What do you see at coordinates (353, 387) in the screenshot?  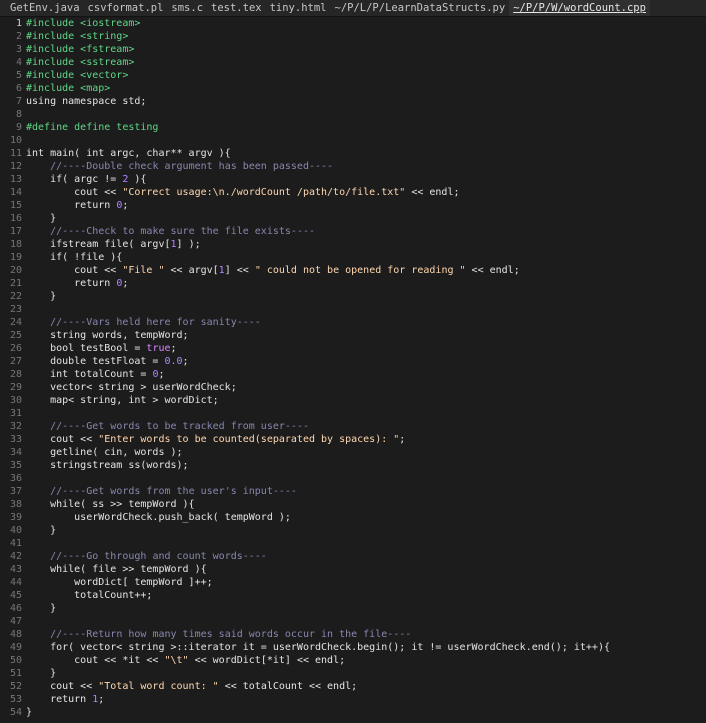 I see `code-line: 29 vector< string > userWordCheck;` at bounding box center [353, 387].